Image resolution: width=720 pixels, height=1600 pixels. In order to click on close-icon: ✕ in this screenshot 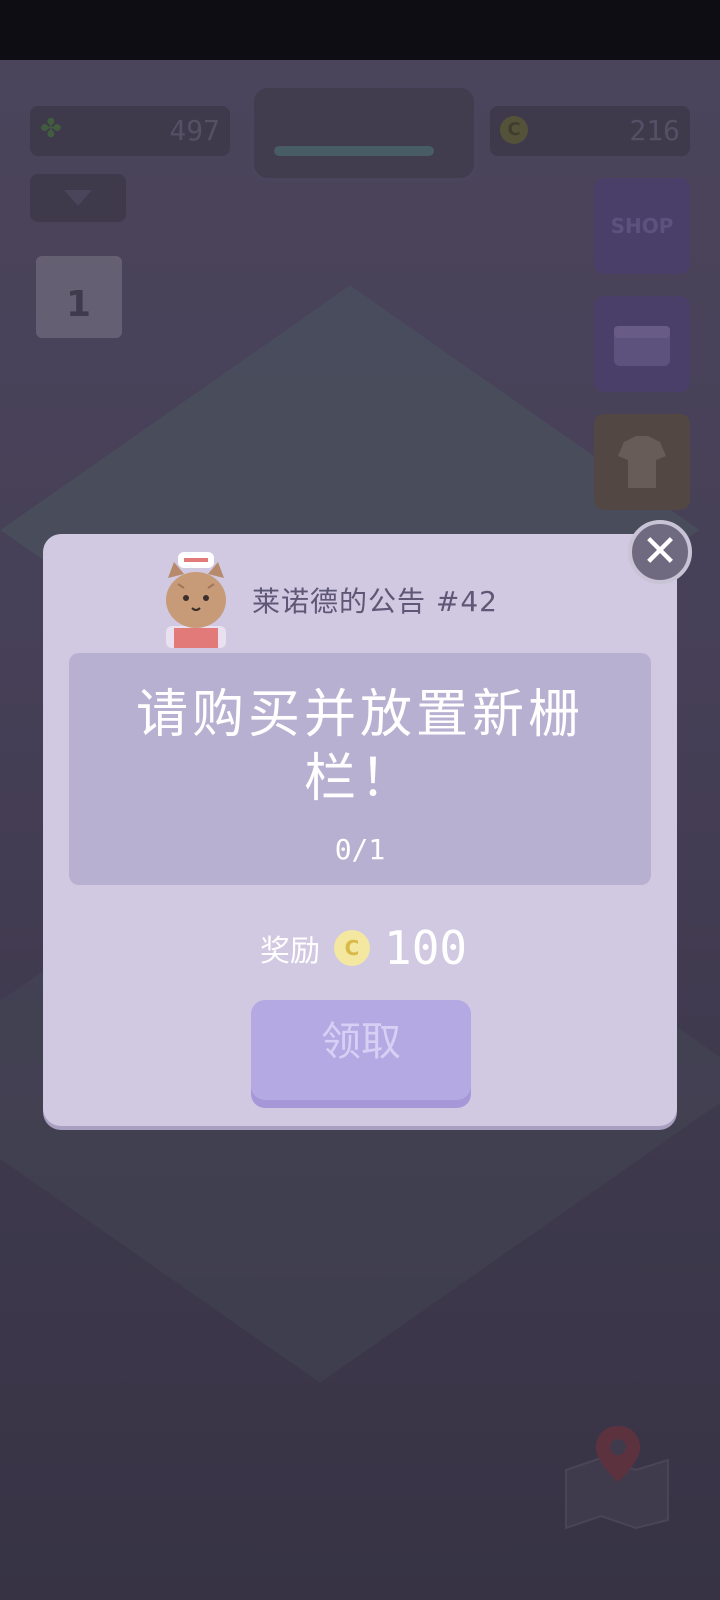, I will do `click(660, 551)`.